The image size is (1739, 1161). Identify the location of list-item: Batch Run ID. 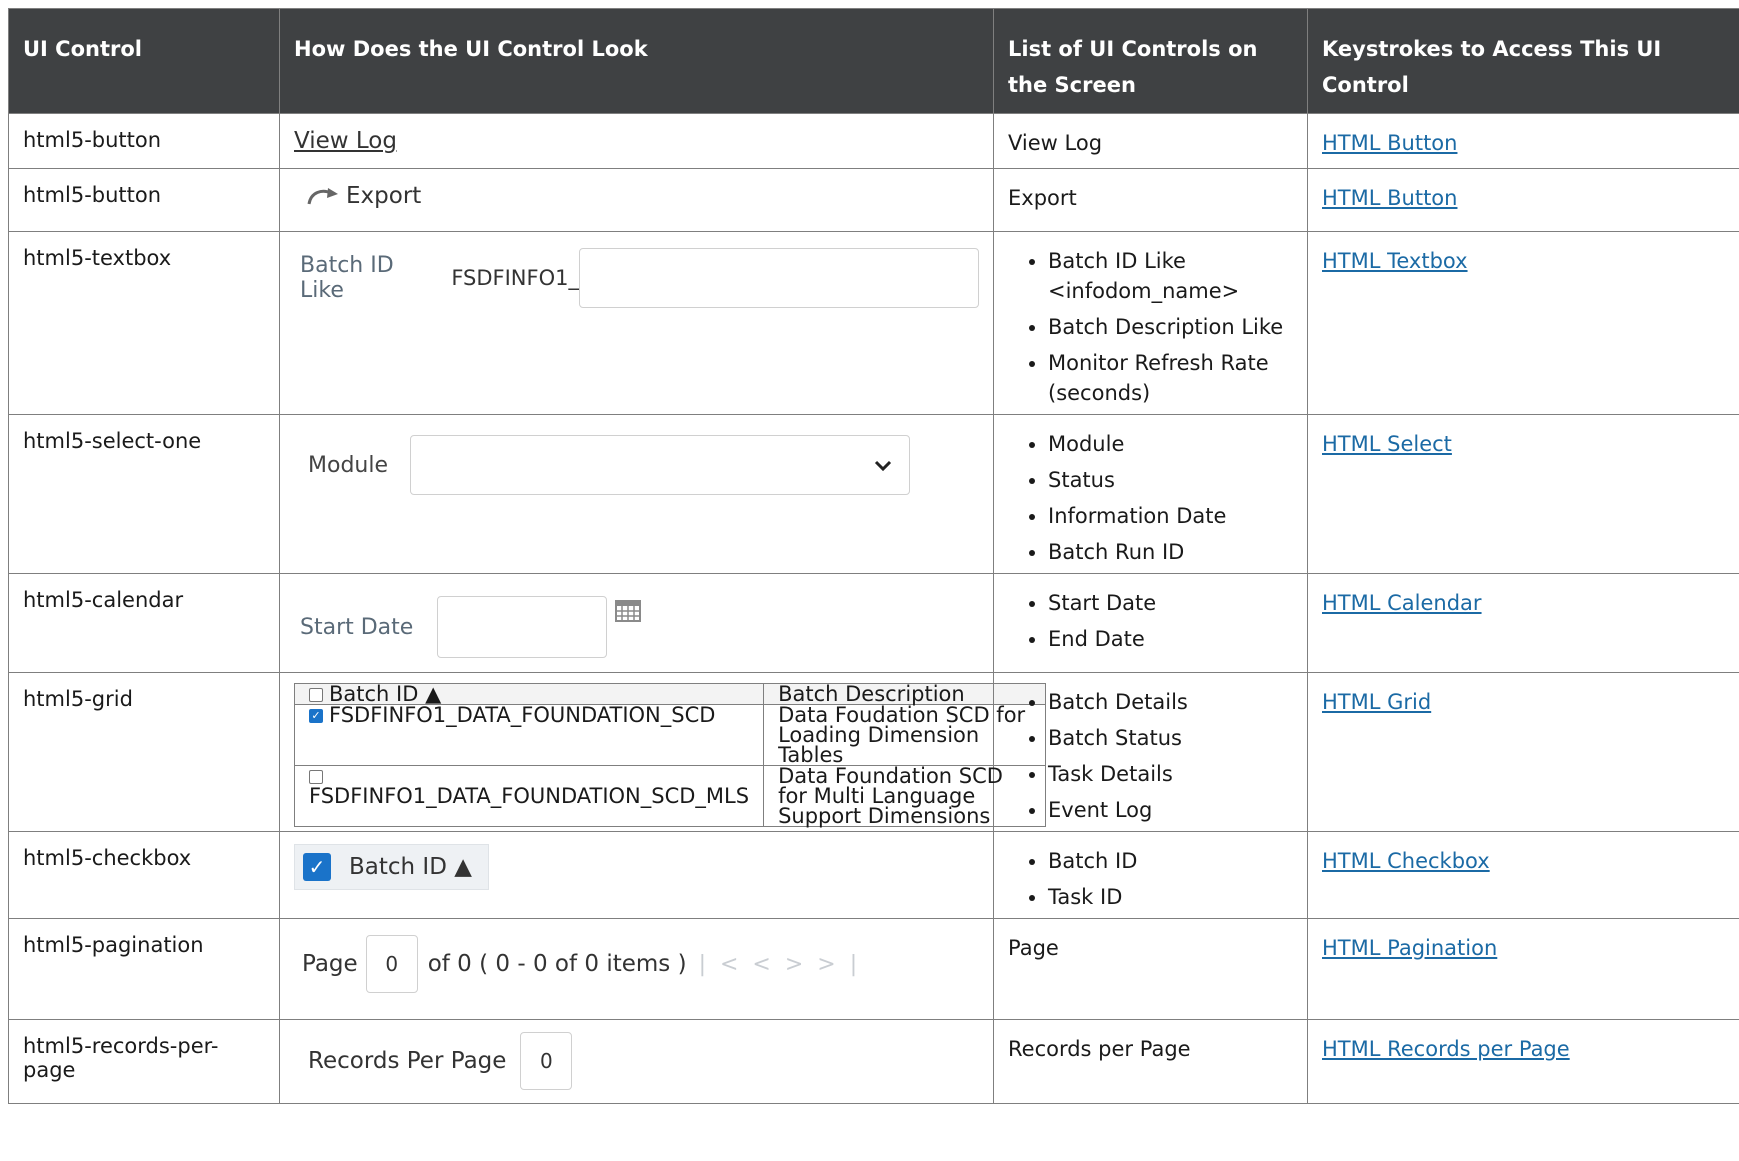
(1170, 552).